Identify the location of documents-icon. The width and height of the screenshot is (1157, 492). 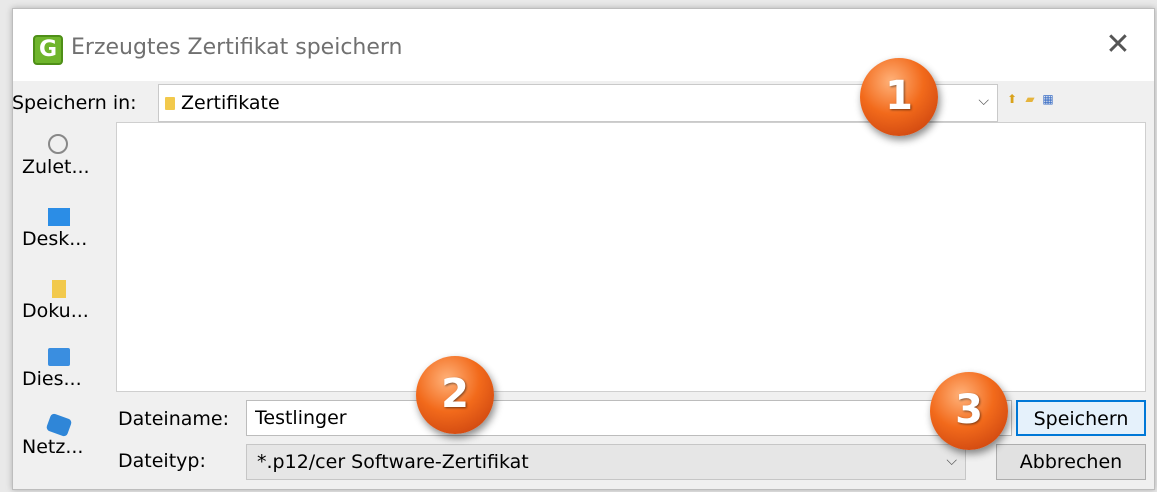
(59, 289).